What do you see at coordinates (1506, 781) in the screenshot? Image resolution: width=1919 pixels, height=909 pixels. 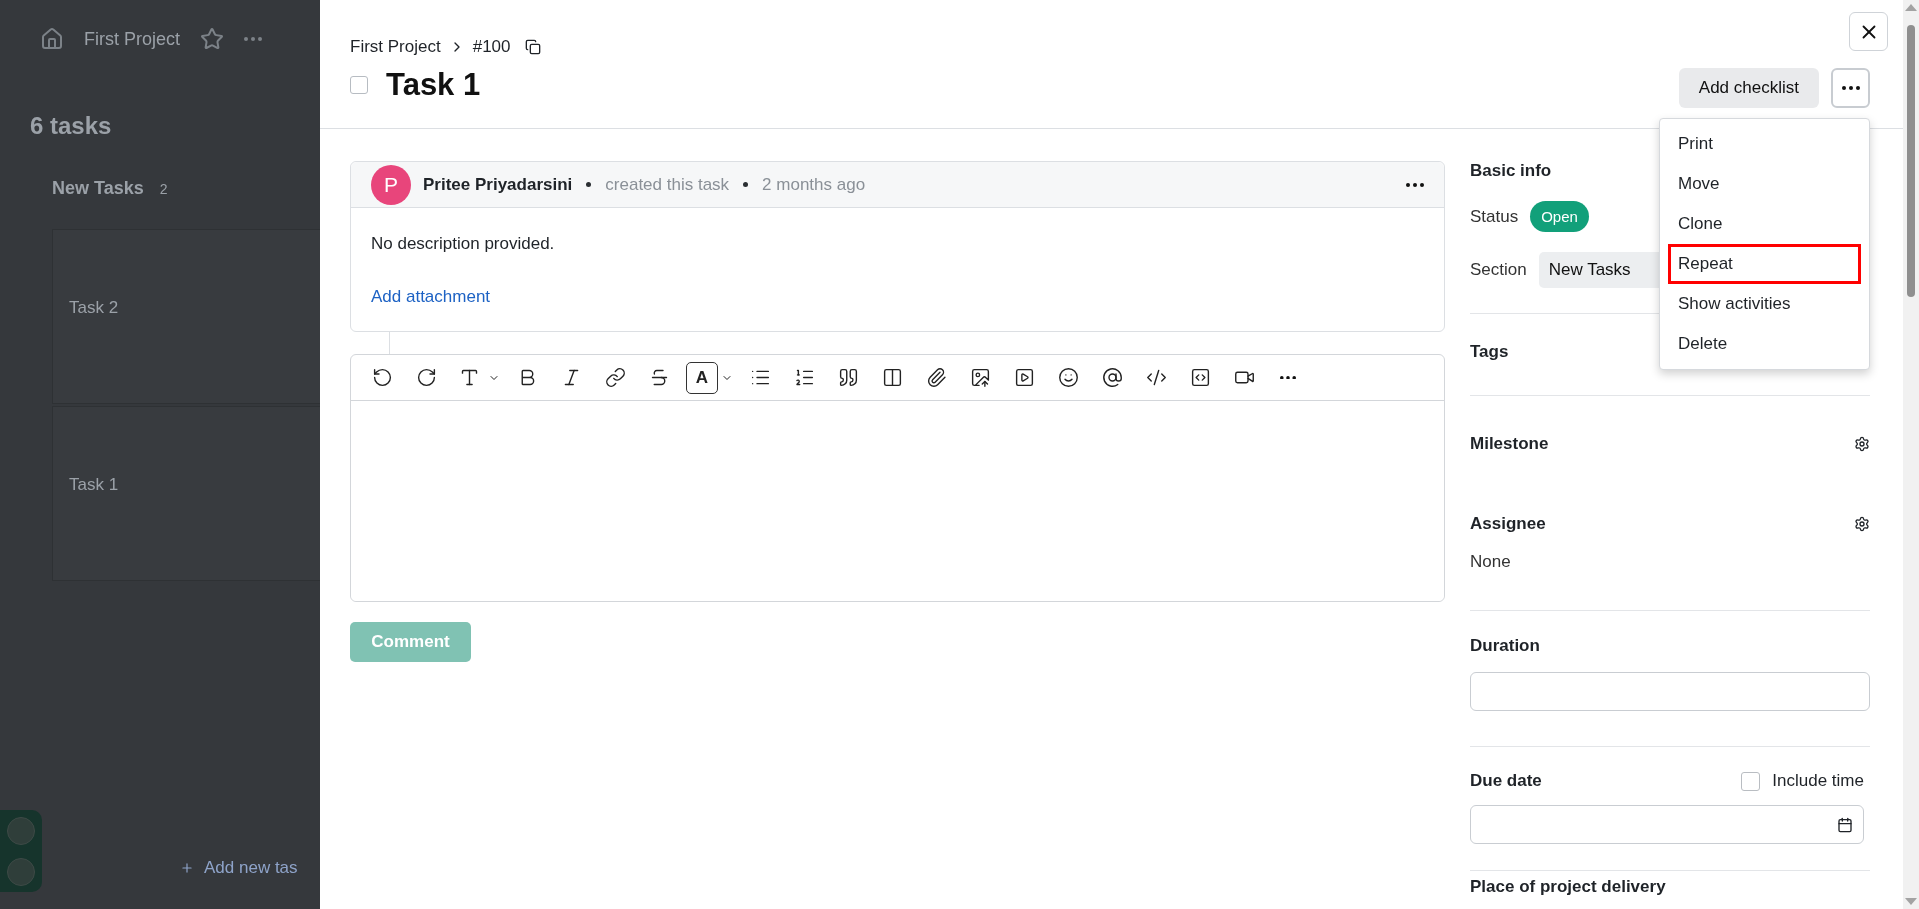 I see `due-date-label: Due date` at bounding box center [1506, 781].